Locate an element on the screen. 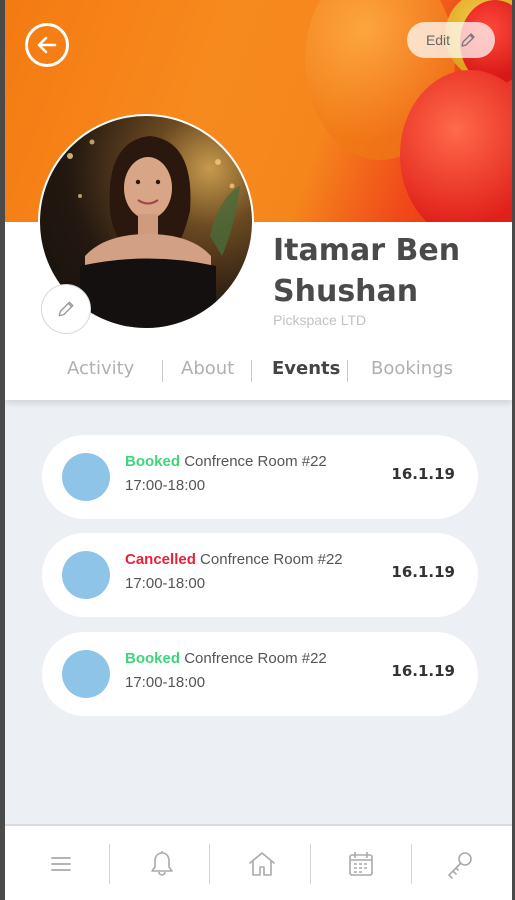  menu-icon is located at coordinates (60, 864).